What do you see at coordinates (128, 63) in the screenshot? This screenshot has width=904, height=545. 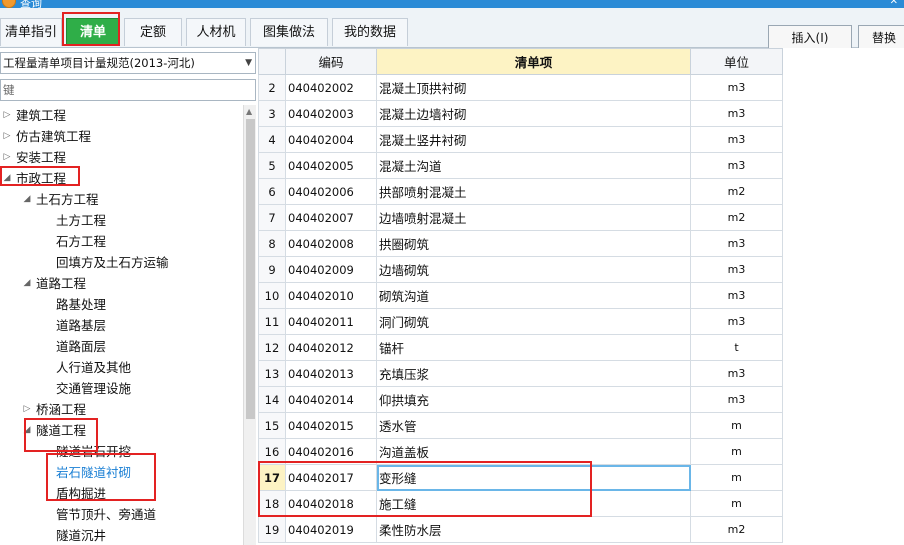 I see `spec-select: 工程量清单项目计量规范(2013-河北) ▼` at bounding box center [128, 63].